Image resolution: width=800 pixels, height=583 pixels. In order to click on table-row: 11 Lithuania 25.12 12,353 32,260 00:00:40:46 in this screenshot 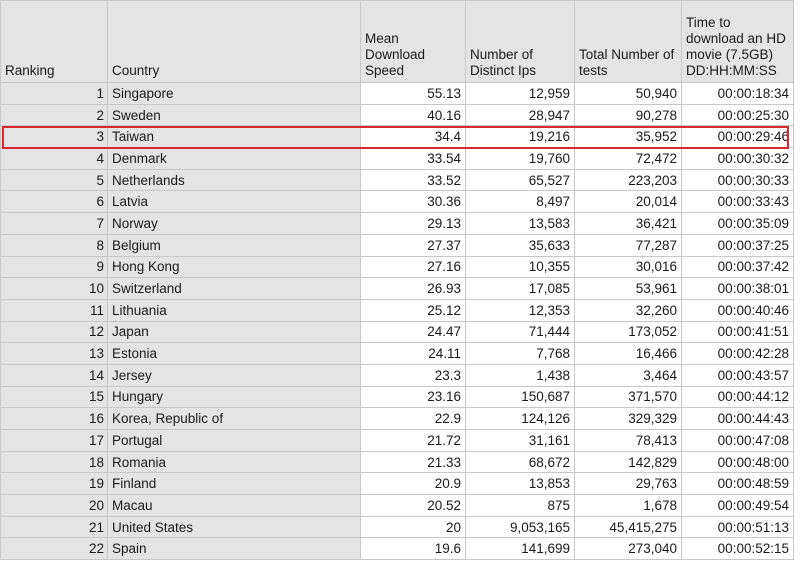, I will do `click(397, 310)`.